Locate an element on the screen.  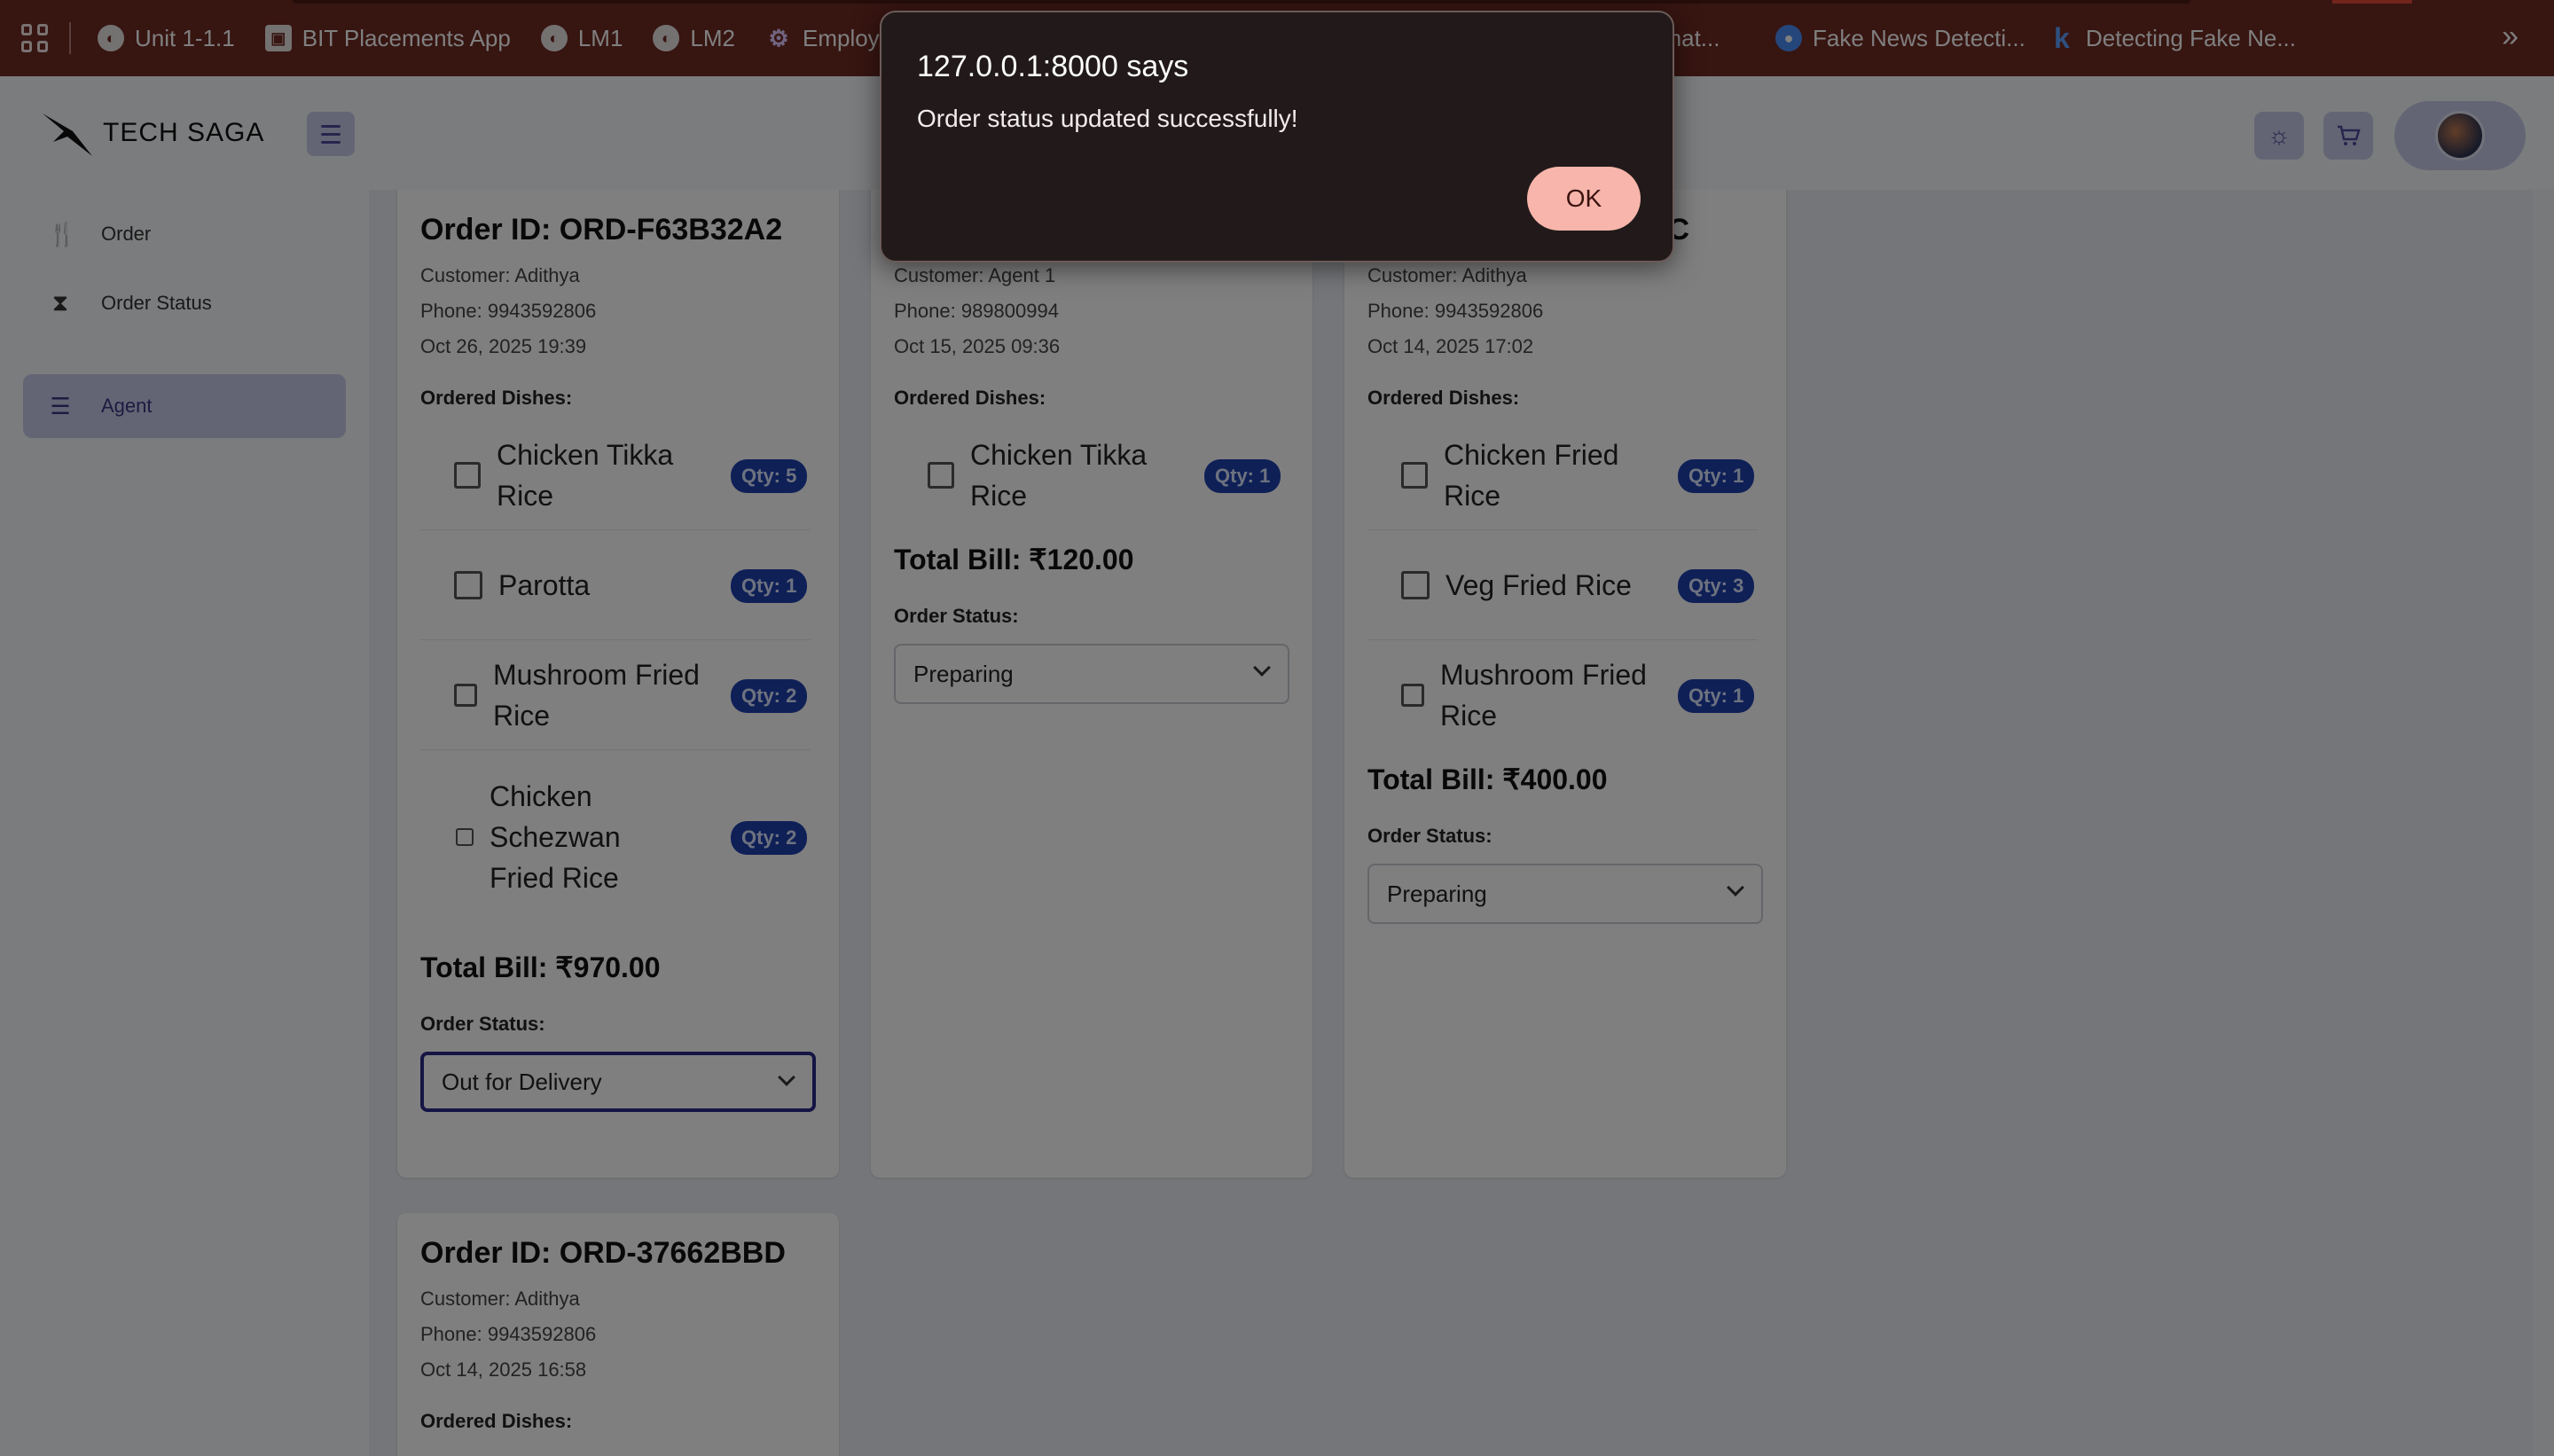
dialog-title: 127.0.0.1:8000 says is located at coordinates (1053, 66).